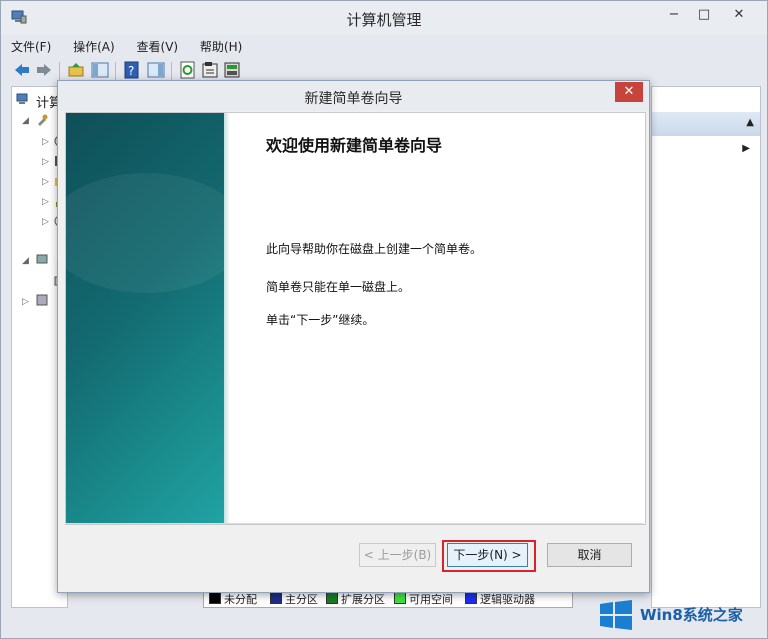  What do you see at coordinates (589, 555) in the screenshot?
I see `cancel-button: 取消` at bounding box center [589, 555].